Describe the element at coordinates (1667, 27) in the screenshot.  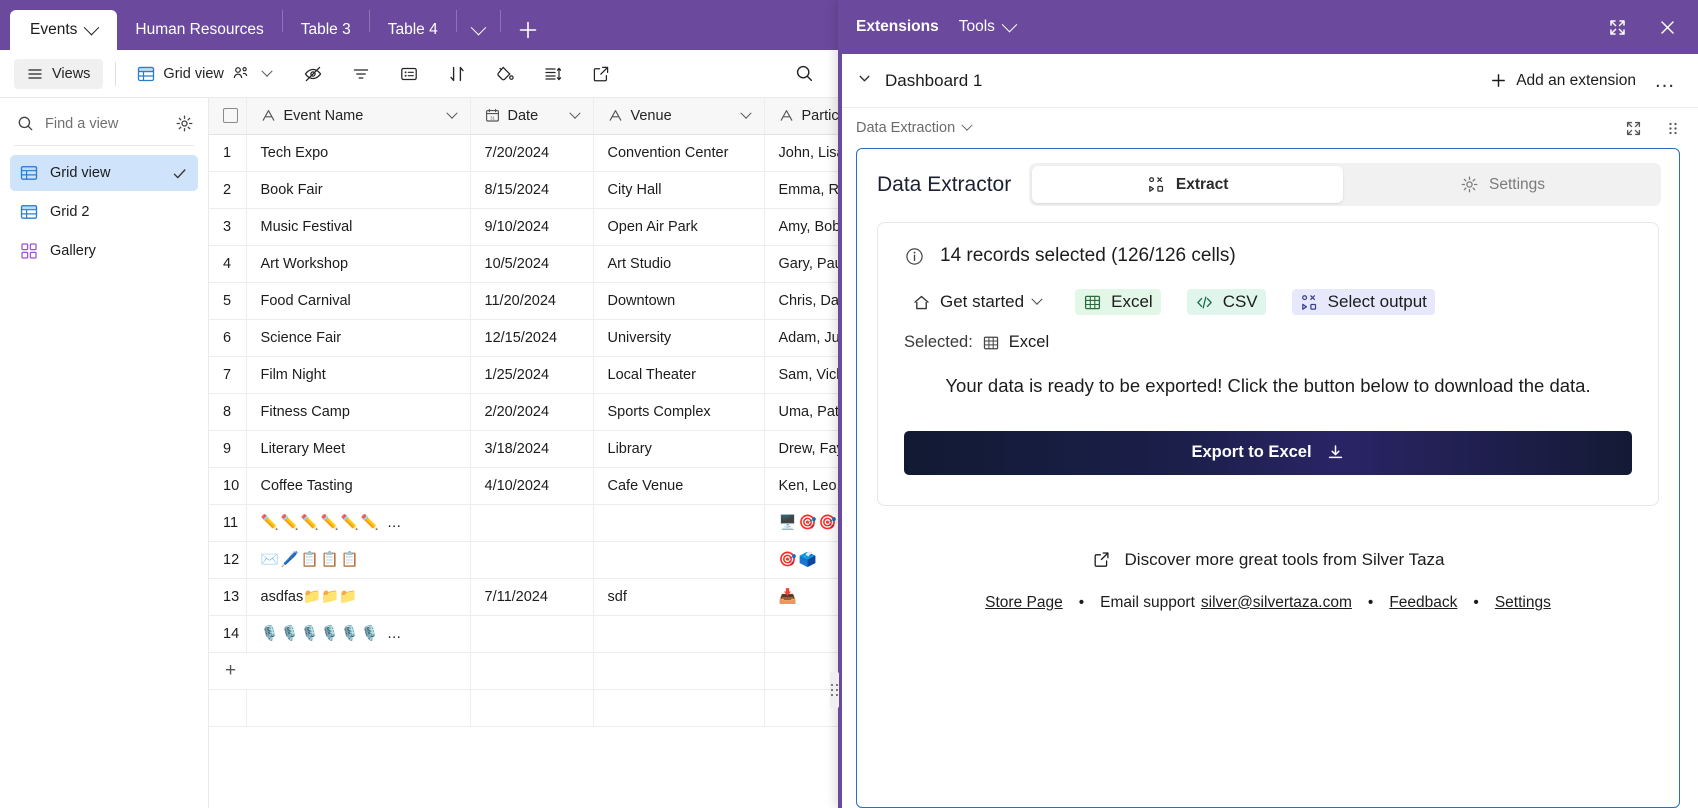
I see `close-panel-button` at that location.